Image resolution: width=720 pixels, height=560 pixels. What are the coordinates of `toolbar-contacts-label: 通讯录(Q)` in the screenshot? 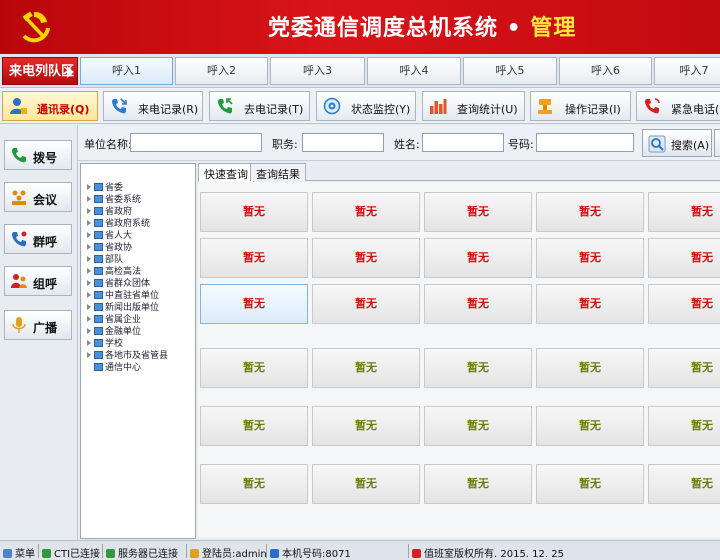 It's located at (63, 109).